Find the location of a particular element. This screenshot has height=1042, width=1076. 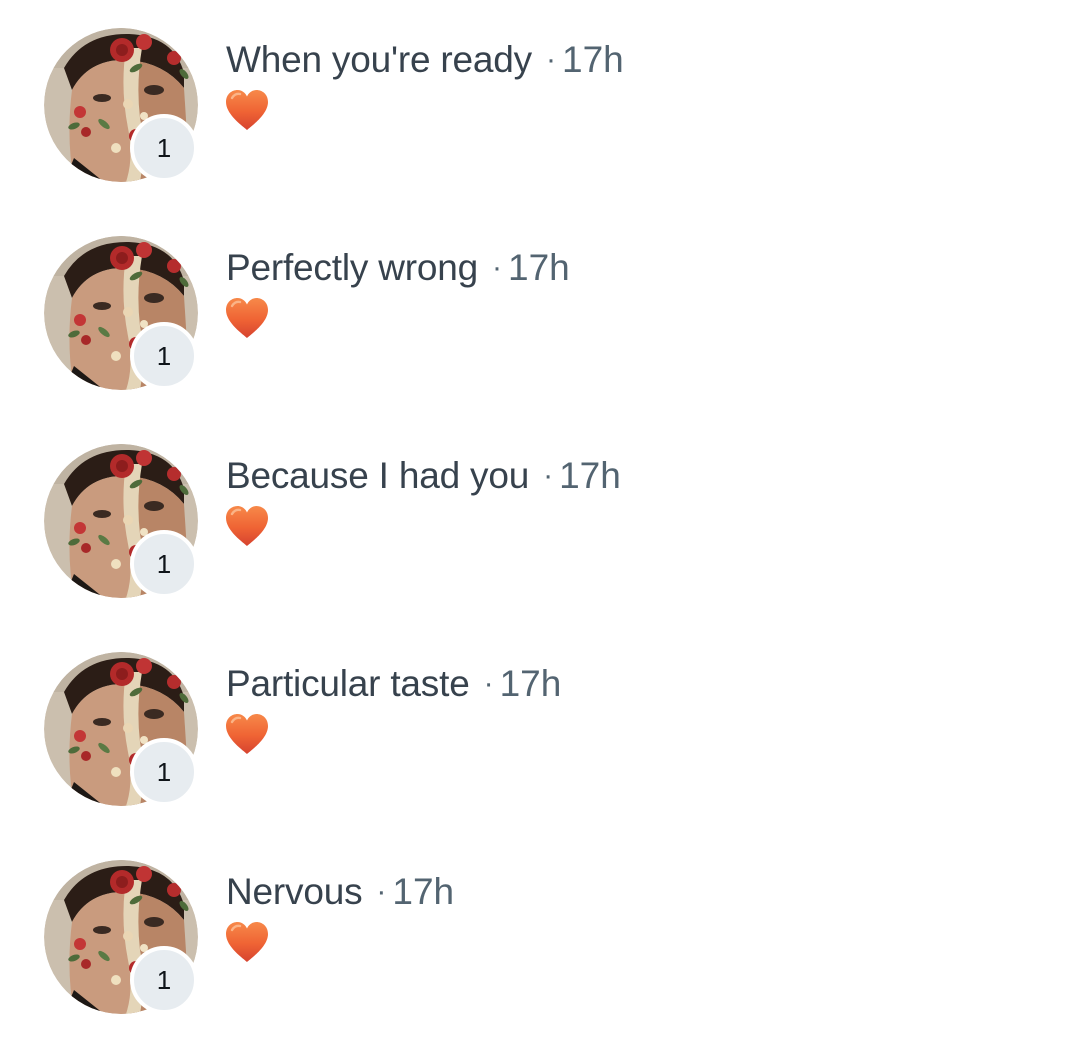

item-name: Particular taste is located at coordinates (348, 683).